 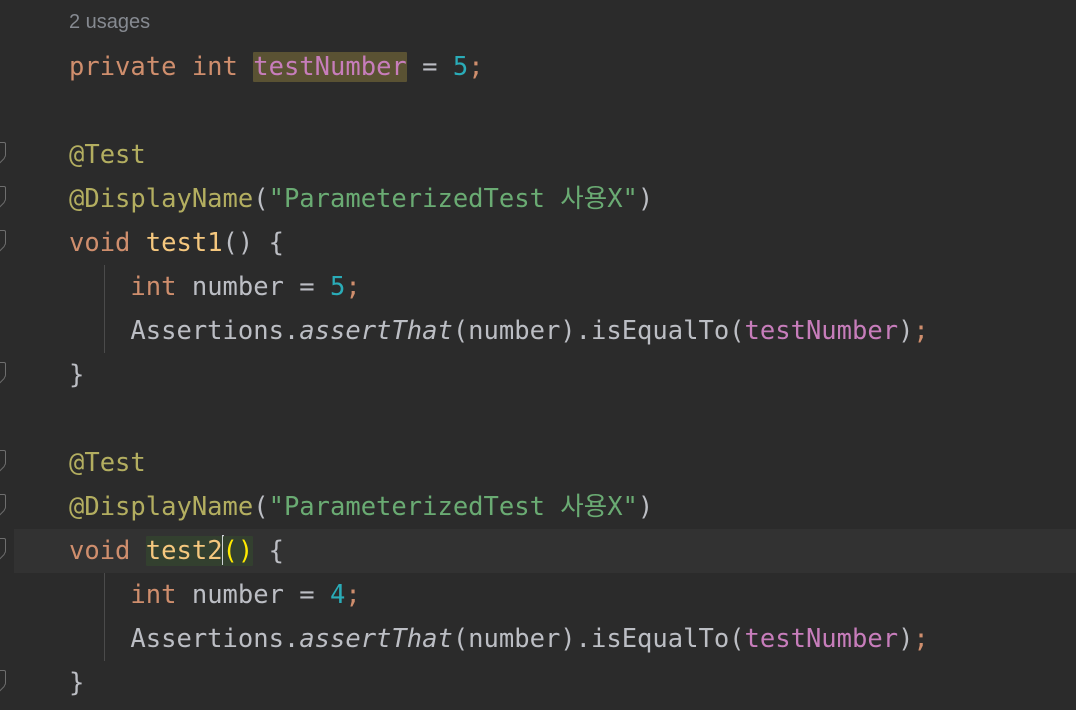 I want to click on code-line-text: int number = 5;, so click(x=180, y=287).